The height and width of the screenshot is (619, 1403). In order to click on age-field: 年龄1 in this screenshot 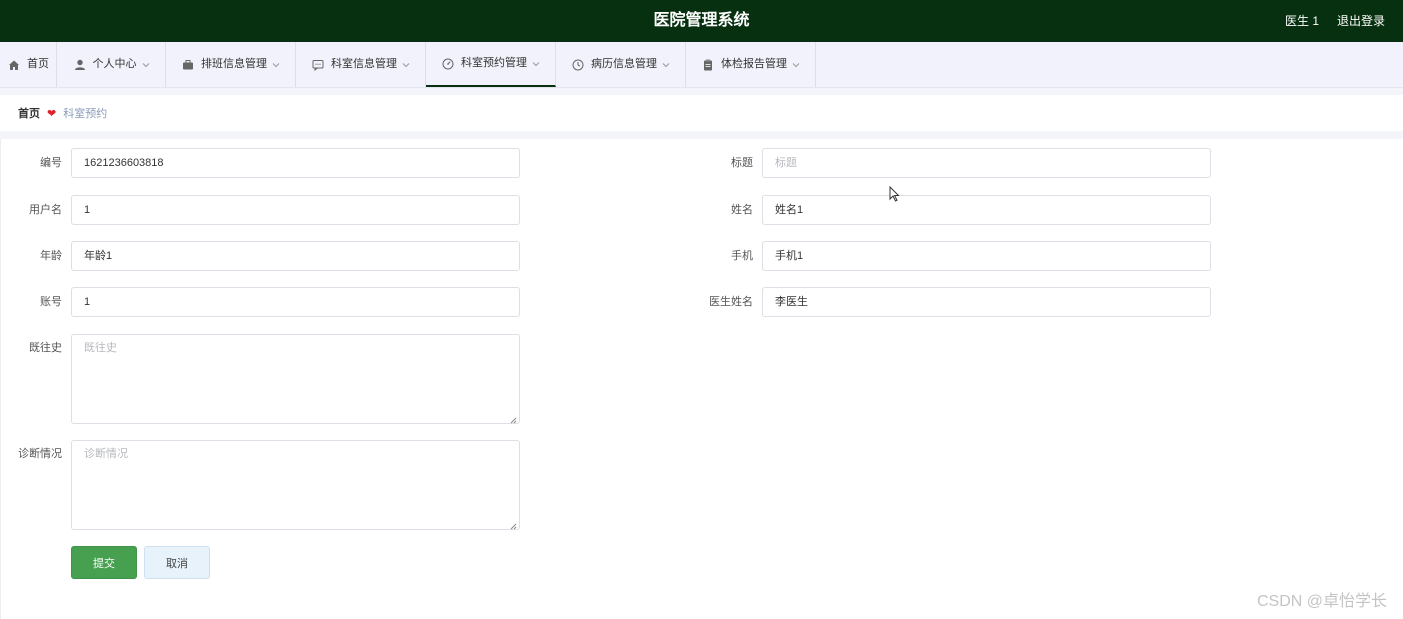, I will do `click(295, 256)`.